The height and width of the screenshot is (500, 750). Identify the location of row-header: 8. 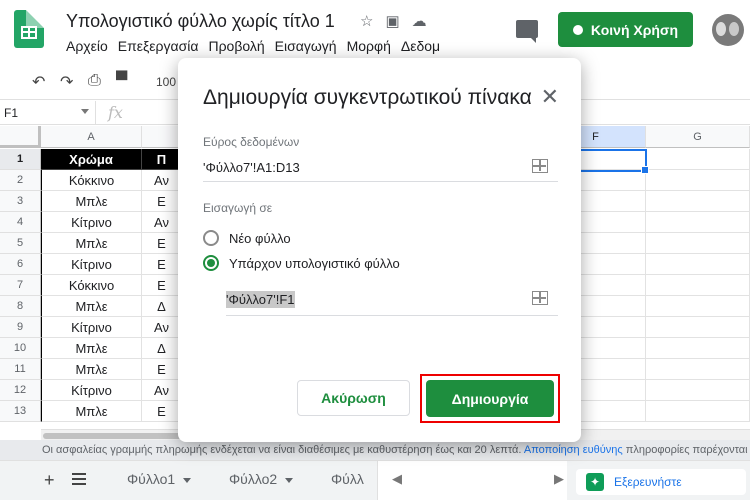
(20, 306).